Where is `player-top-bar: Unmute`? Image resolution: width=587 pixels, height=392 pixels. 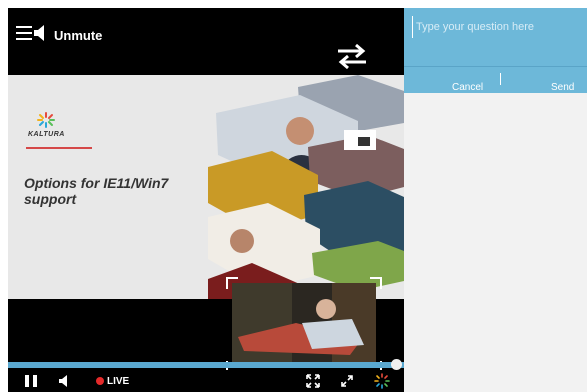 player-top-bar: Unmute is located at coordinates (206, 41).